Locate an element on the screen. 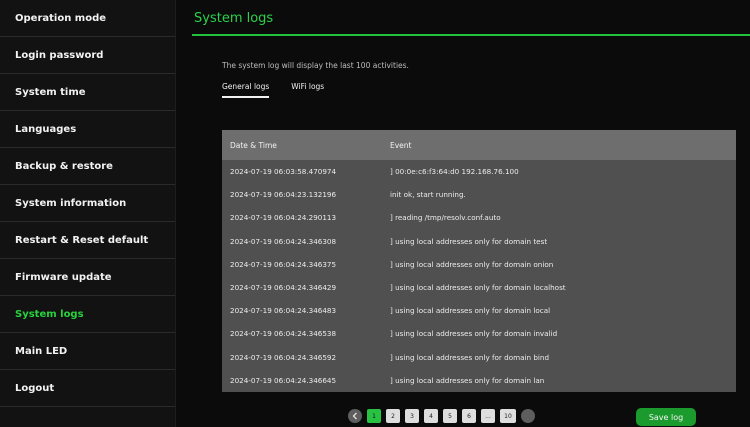 This screenshot has width=750, height=427. sidebar-item-backup-restore: Backup & restore is located at coordinates (87, 166).